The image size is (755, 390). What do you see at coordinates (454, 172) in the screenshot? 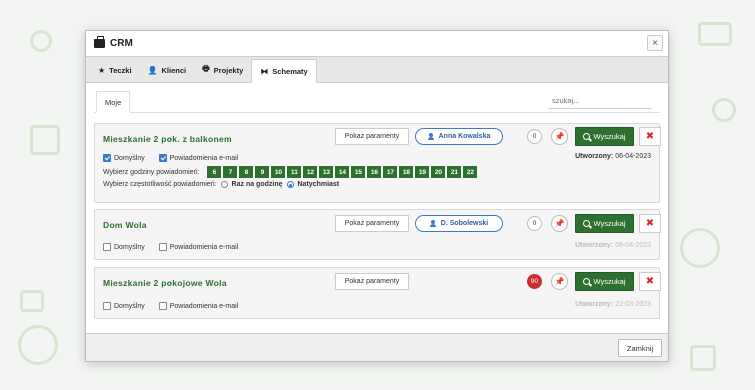
I see `hour-chip: 21` at bounding box center [454, 172].